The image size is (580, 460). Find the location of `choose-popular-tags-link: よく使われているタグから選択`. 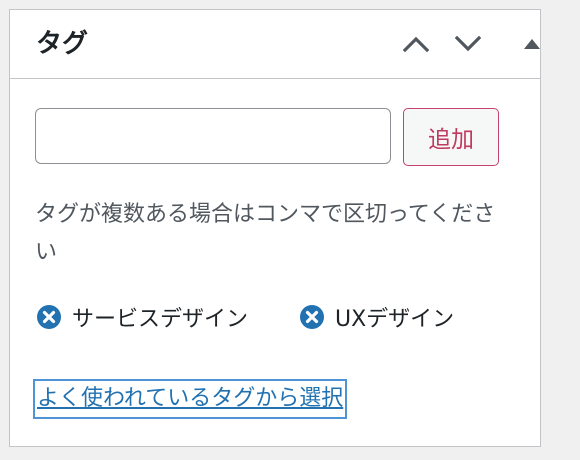

choose-popular-tags-link: よく使われているタグから選択 is located at coordinates (190, 399).